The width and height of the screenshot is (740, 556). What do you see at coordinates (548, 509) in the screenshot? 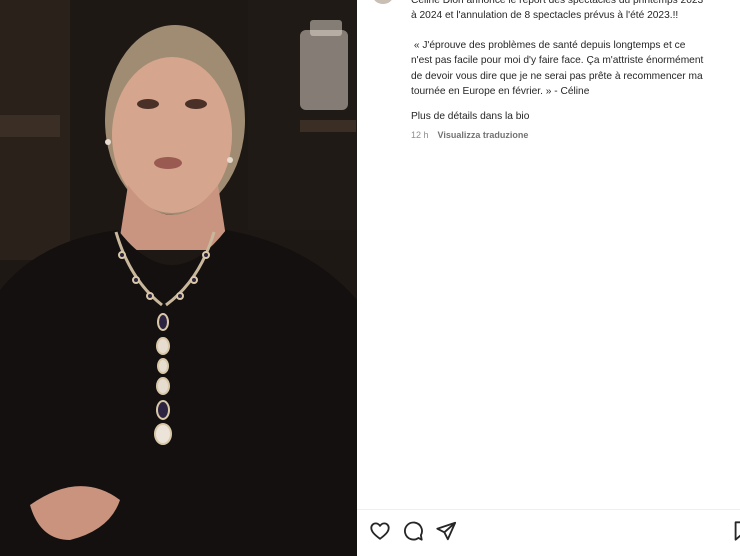
I see `divider` at bounding box center [548, 509].